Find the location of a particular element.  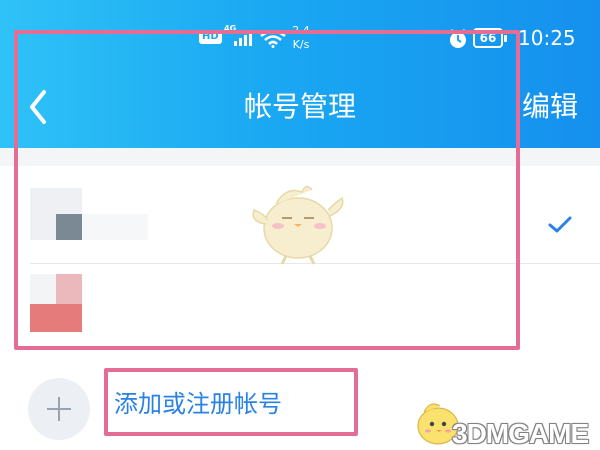

clock: 10:25 is located at coordinates (547, 38).